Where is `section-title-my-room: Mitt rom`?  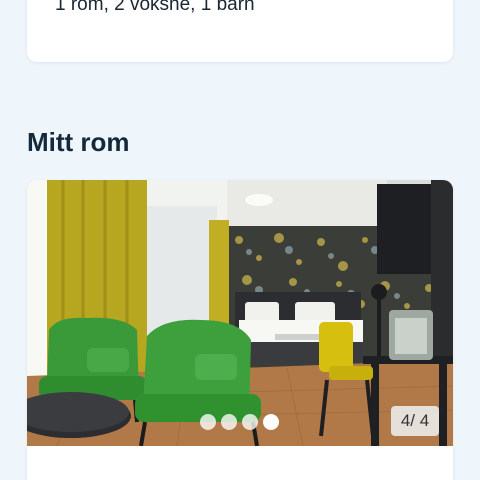 section-title-my-room: Mitt rom is located at coordinates (78, 142).